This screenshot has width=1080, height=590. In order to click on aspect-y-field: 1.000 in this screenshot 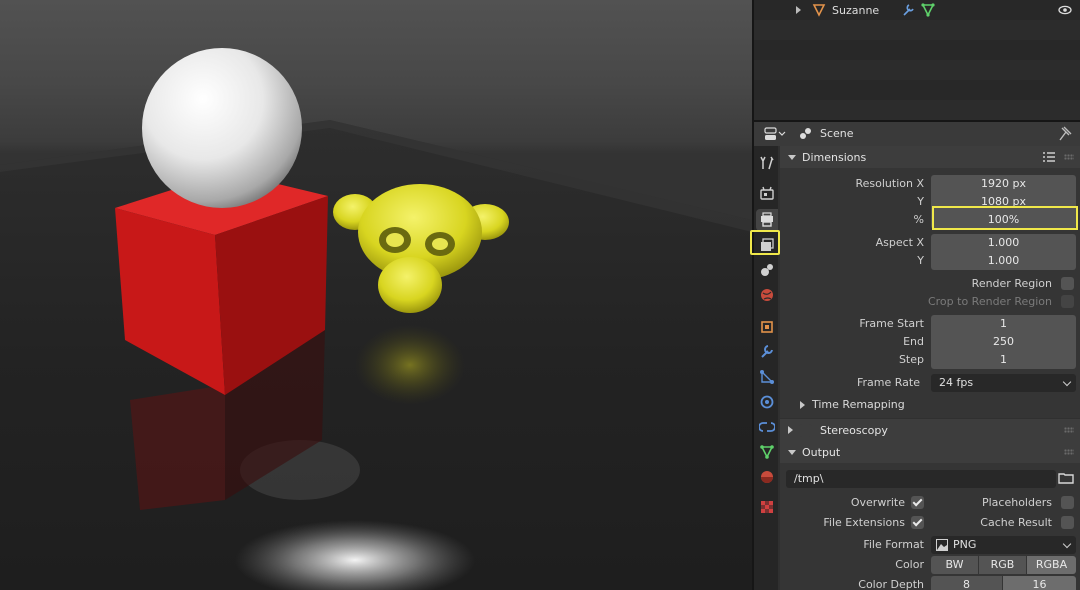, I will do `click(1003, 261)`.